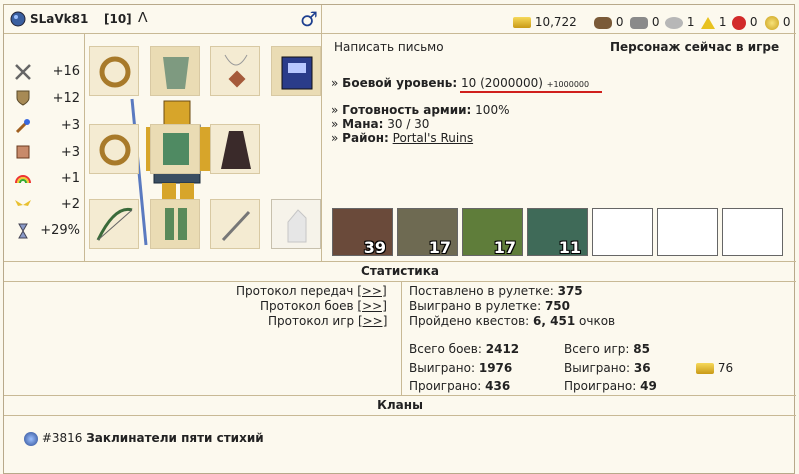 This screenshot has height=474, width=799. What do you see at coordinates (557, 232) in the screenshot?
I see `army-slot-4: 11` at bounding box center [557, 232].